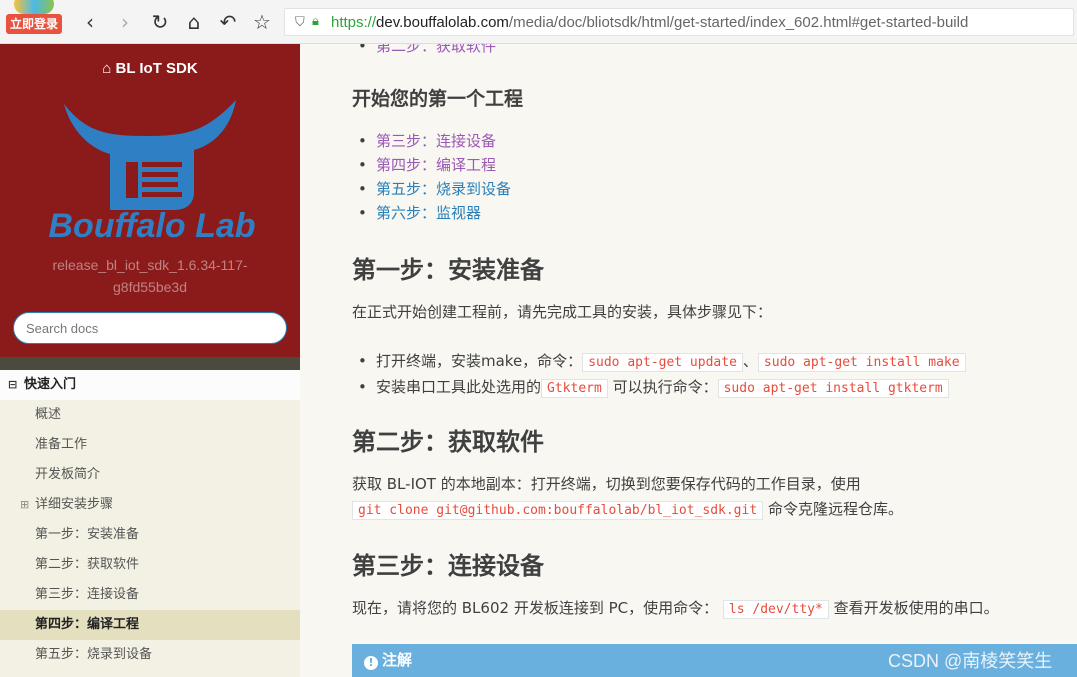 The height and width of the screenshot is (677, 1077). Describe the element at coordinates (300, 22) in the screenshot. I see `shield-icon: ⛉` at that location.